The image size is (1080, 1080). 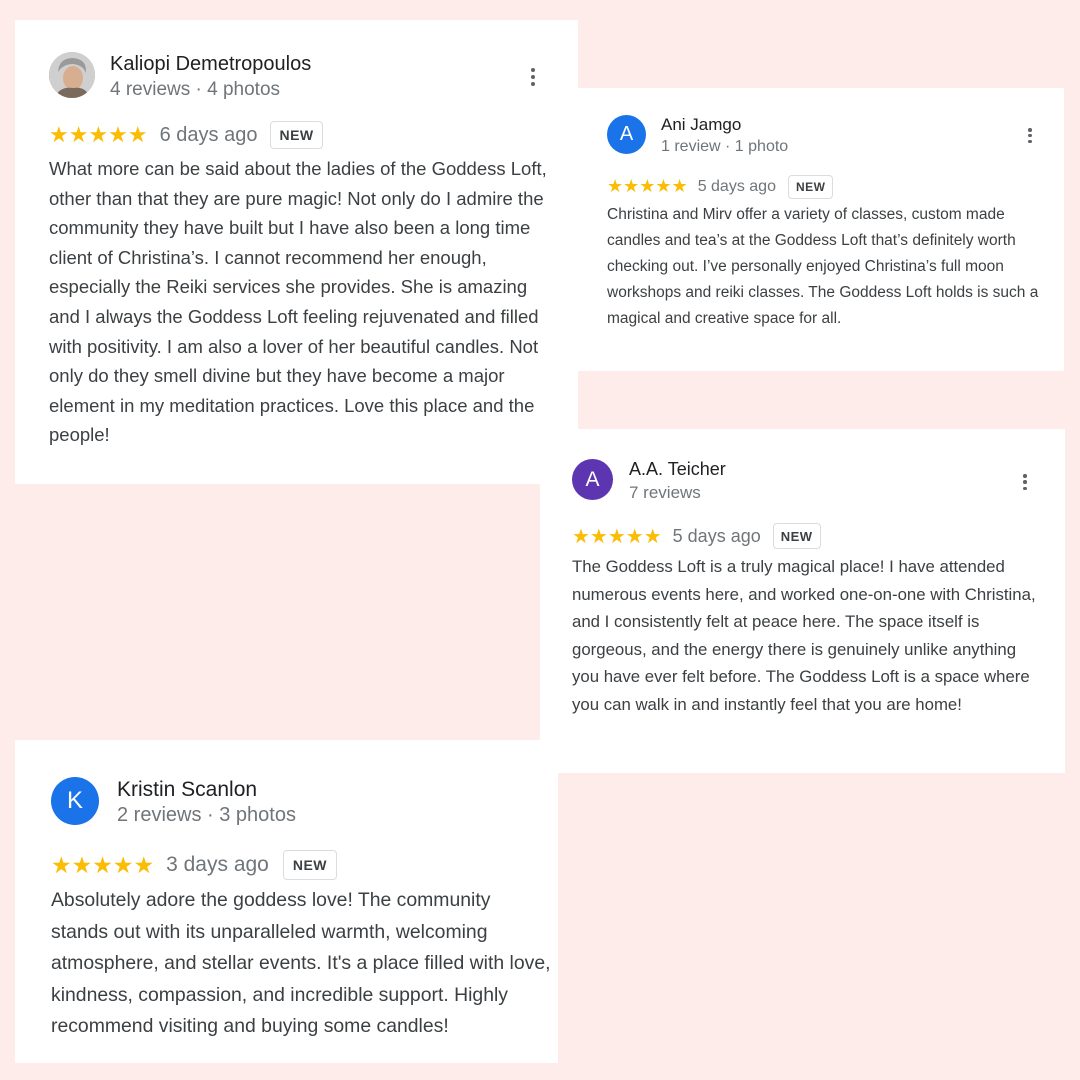 I want to click on reviewer-meta: 1 review · 1 photo, so click(x=724, y=147).